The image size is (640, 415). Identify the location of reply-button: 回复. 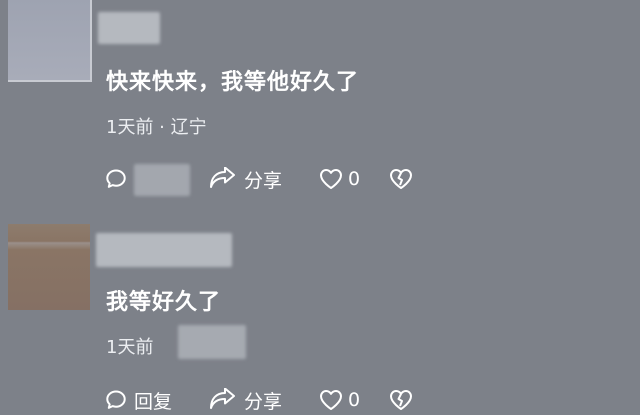
(138, 400).